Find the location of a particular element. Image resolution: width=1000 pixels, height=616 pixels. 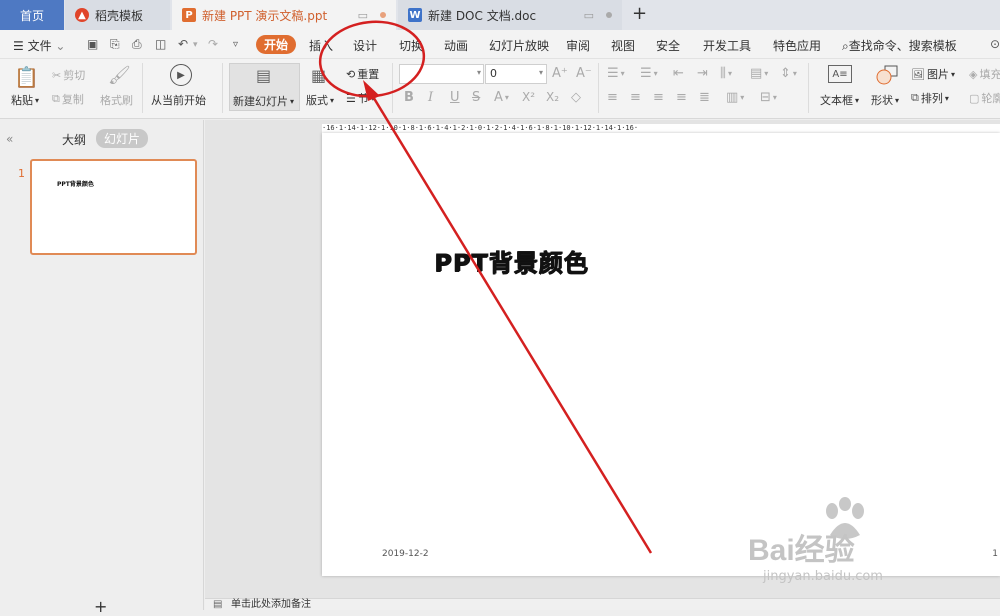

format-painter-label: 格式刷 is located at coordinates (116, 100).